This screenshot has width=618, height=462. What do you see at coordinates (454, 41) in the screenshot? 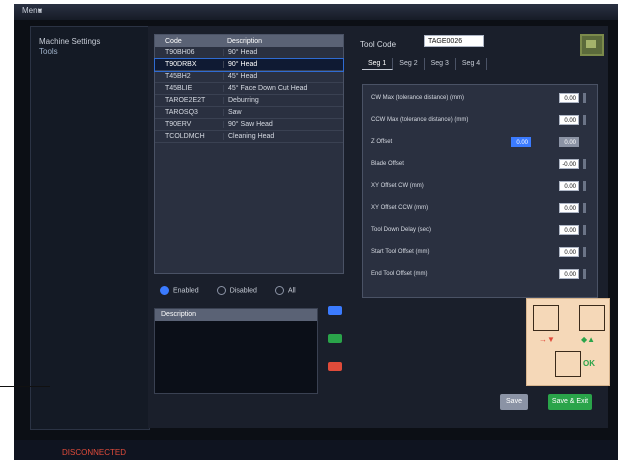
I see `tool-code-field: TAGE0026` at bounding box center [454, 41].